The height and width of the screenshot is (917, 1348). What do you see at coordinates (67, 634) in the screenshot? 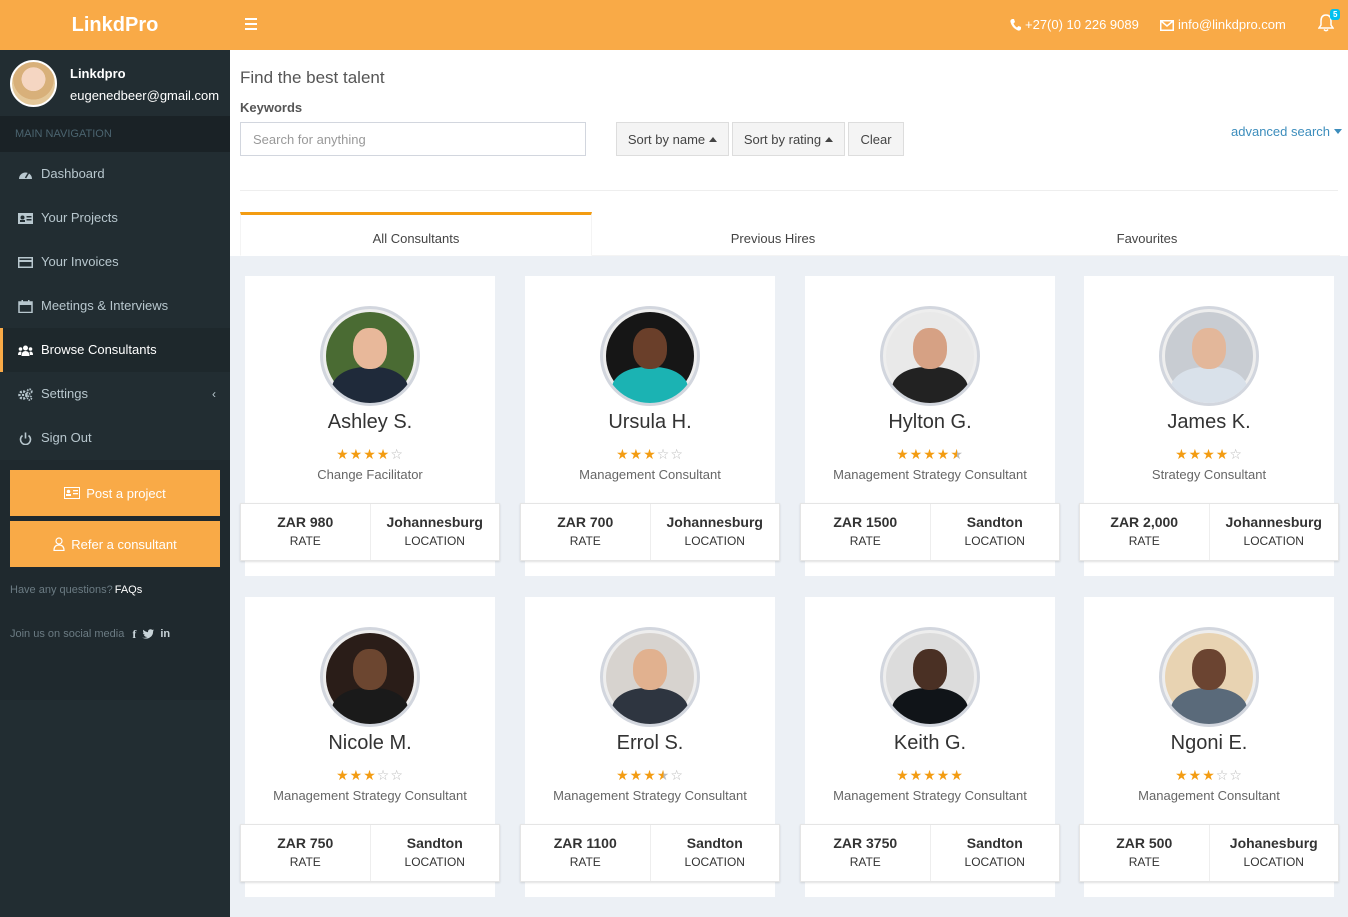
I see `social-text: Join us on social media` at bounding box center [67, 634].